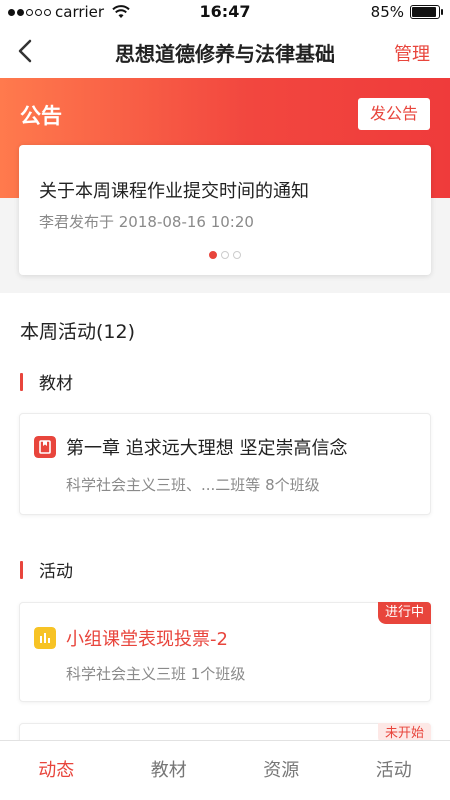  I want to click on announcement-pager, so click(225, 255).